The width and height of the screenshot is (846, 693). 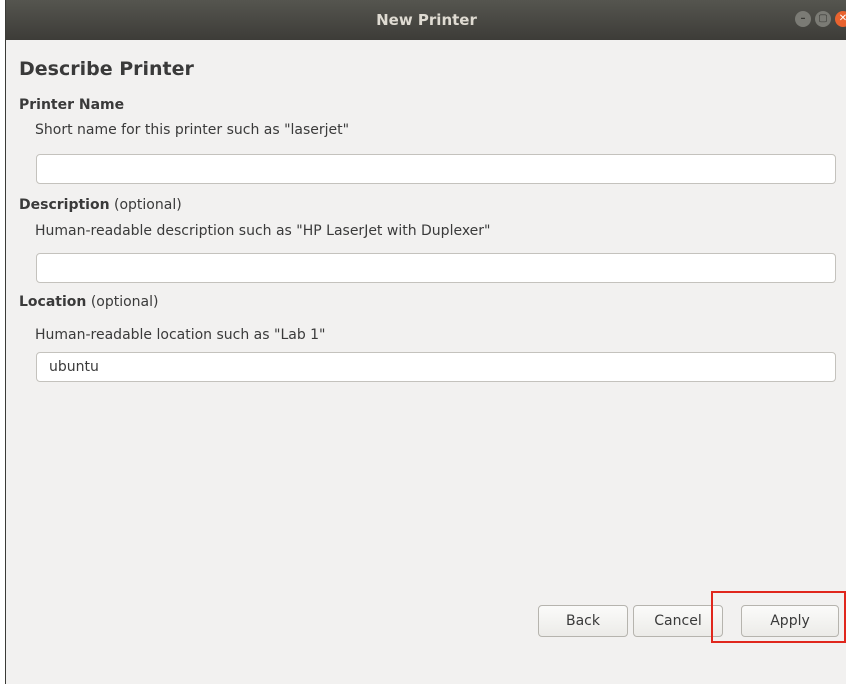 I want to click on apply-button: Apply, so click(x=790, y=621).